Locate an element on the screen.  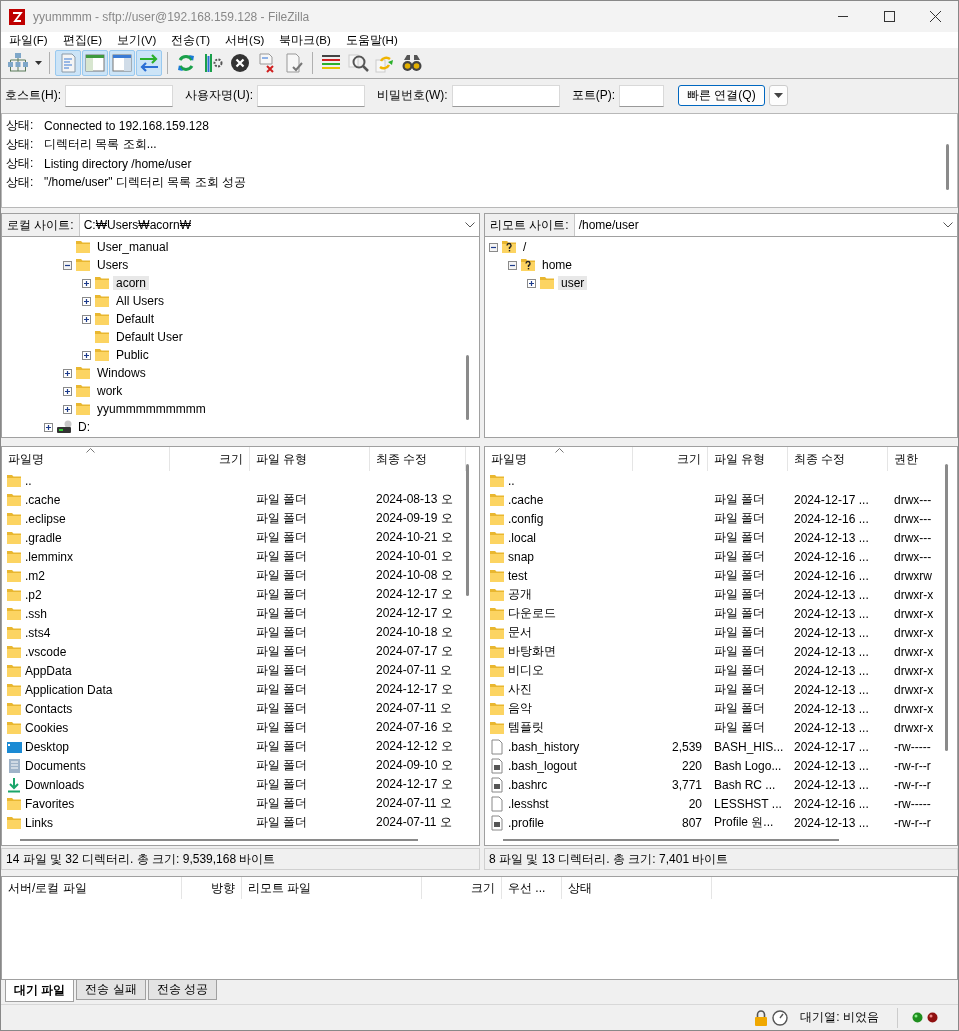
menu-item: 파일(F) is located at coordinates (28, 40).